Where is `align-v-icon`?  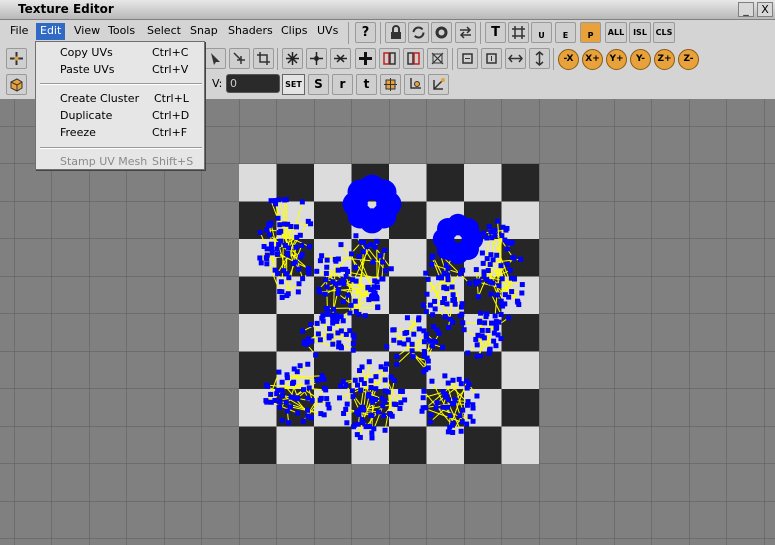 align-v-icon is located at coordinates (413, 58).